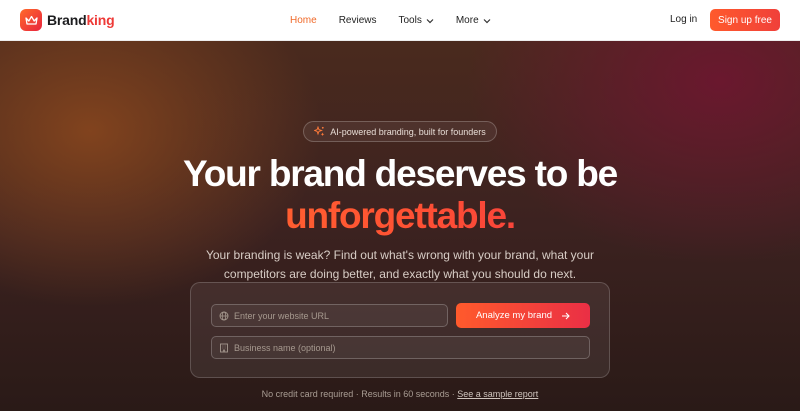 Image resolution: width=800 pixels, height=411 pixels. I want to click on headline-line-1: Your brand deserves to be, so click(400, 173).